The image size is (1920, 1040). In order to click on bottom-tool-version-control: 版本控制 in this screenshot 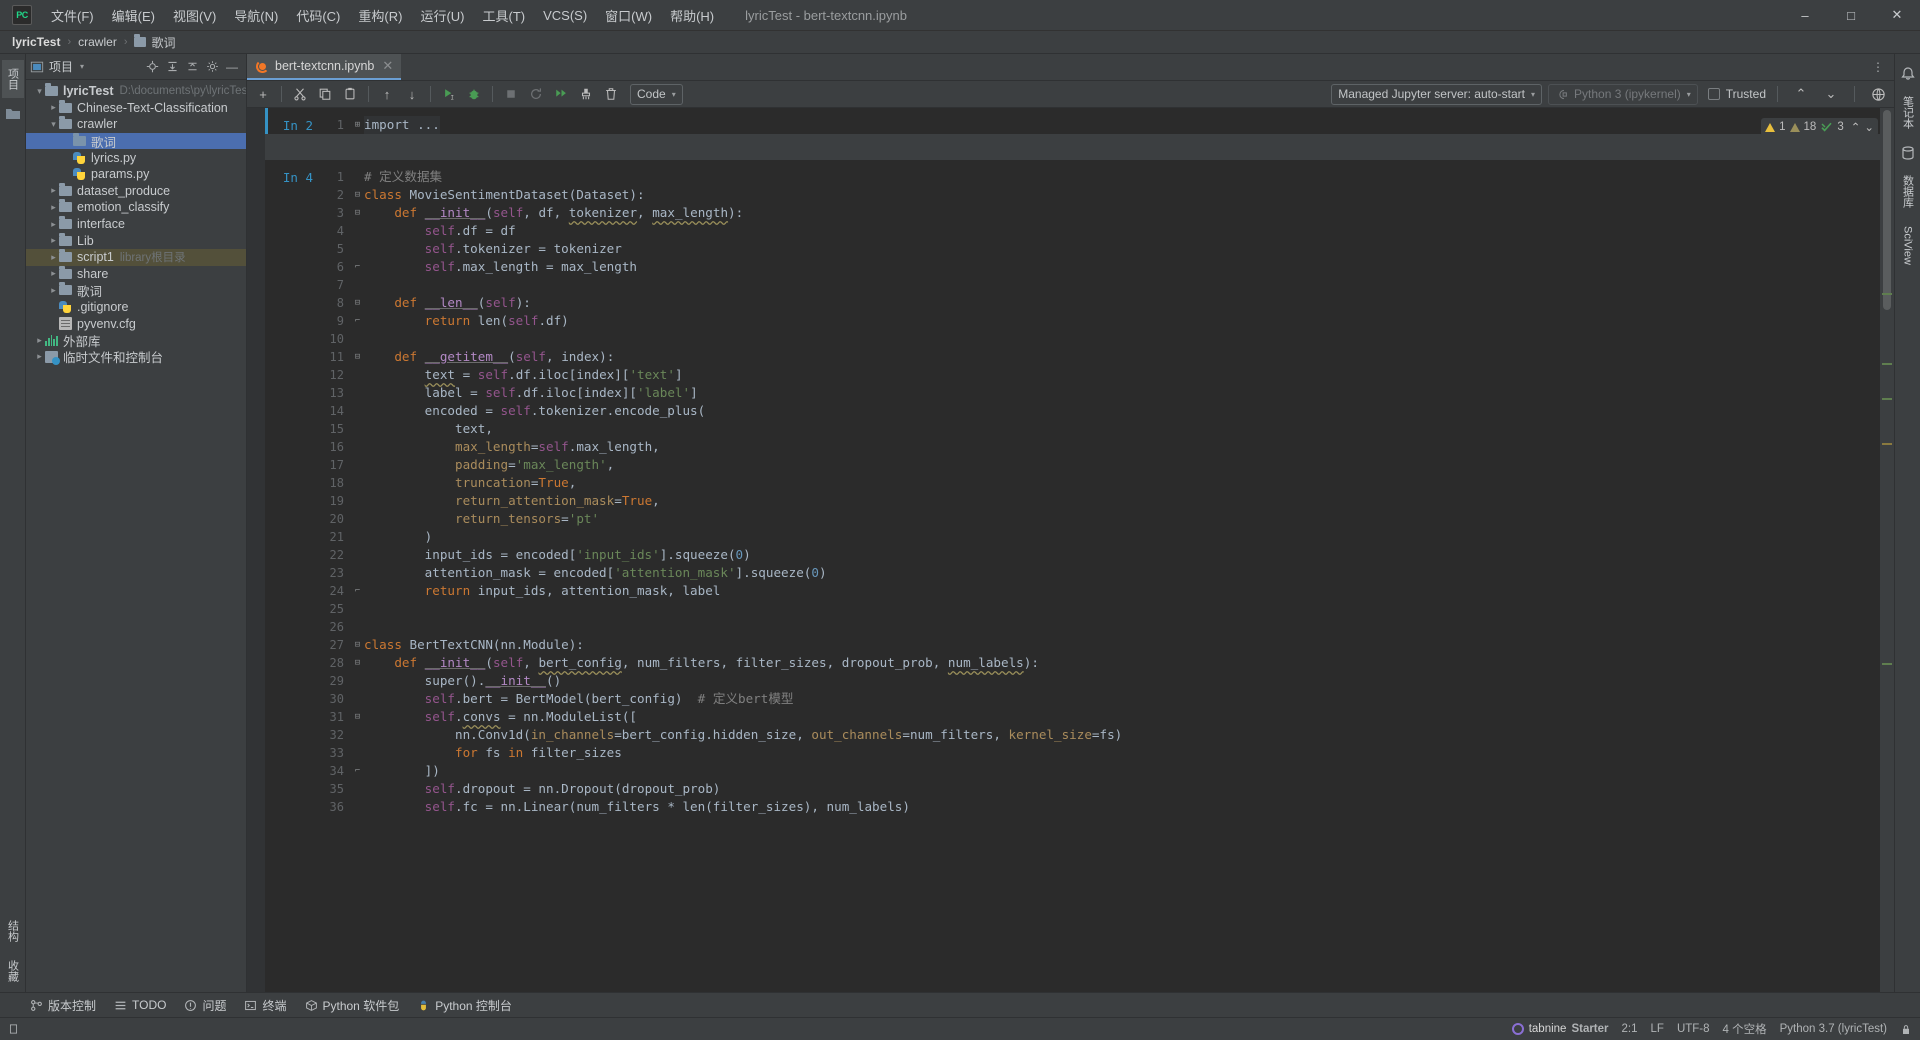, I will do `click(63, 1005)`.